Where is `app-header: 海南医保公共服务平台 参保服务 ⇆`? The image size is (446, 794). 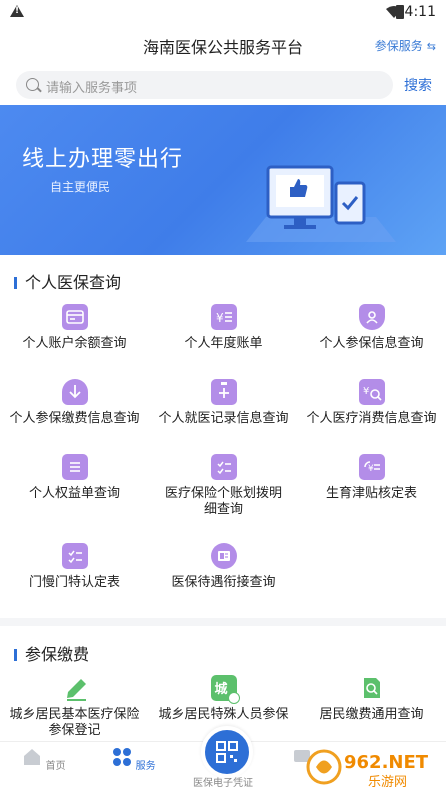 app-header: 海南医保公共服务平台 参保服务 ⇆ is located at coordinates (223, 46).